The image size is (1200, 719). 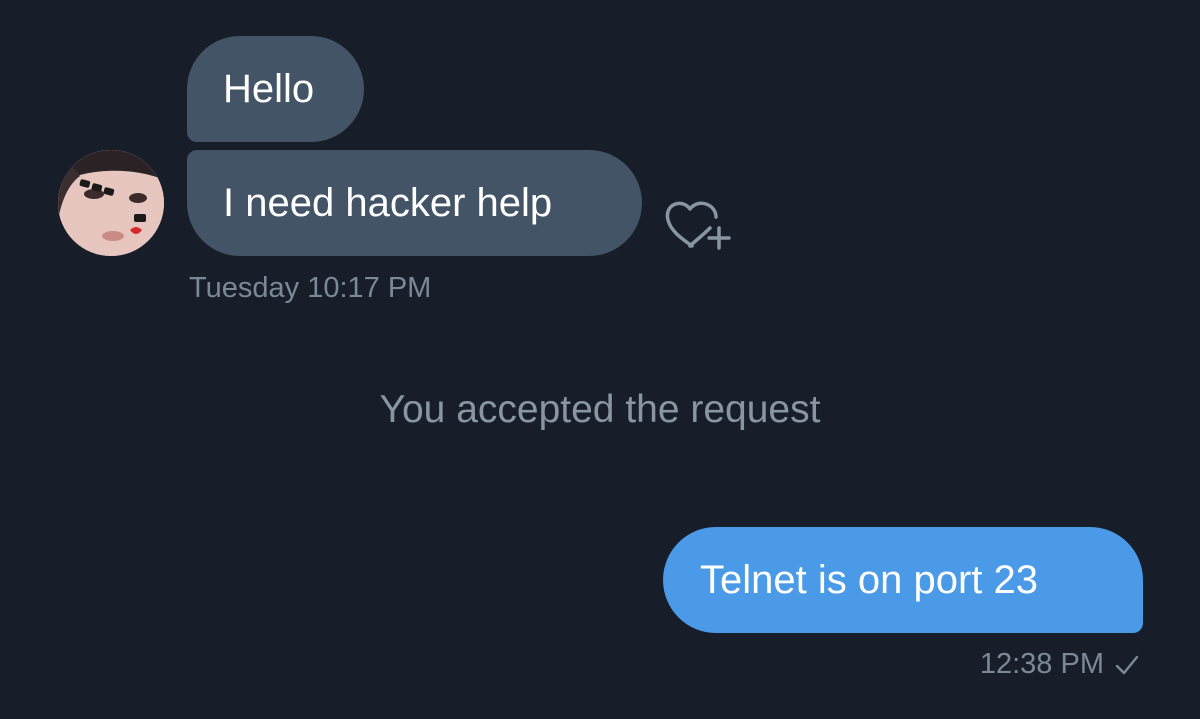 I want to click on system-message: You accepted the request, so click(x=600, y=409).